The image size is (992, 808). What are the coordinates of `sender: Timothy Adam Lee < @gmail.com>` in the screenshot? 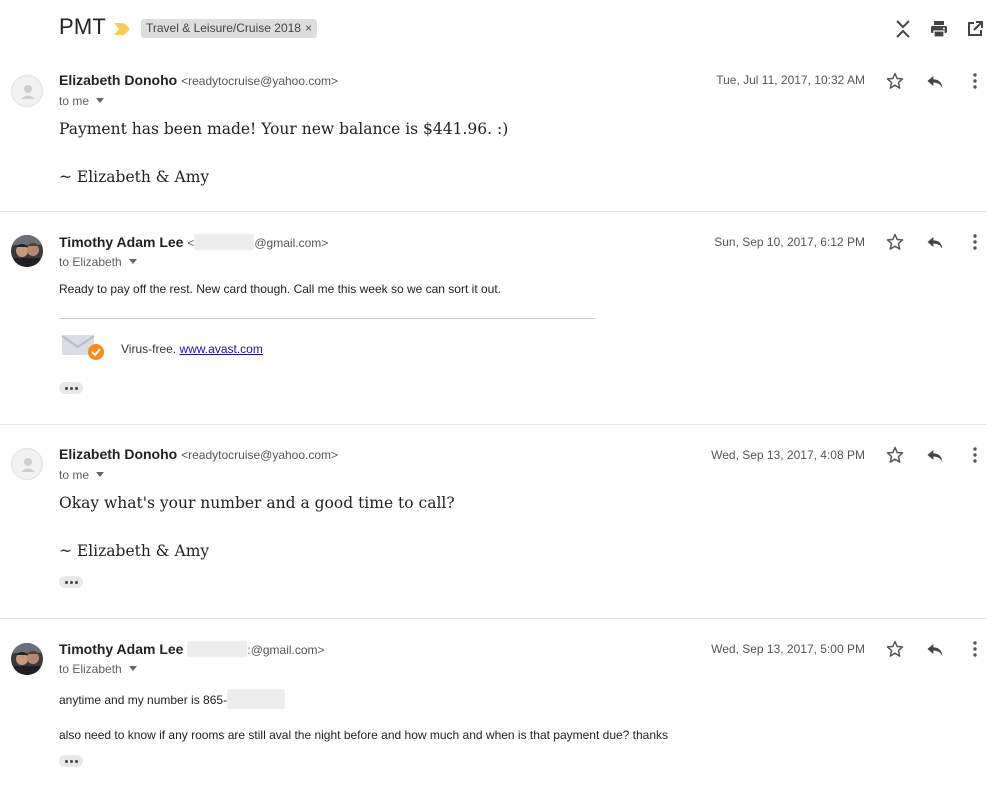 It's located at (193, 242).